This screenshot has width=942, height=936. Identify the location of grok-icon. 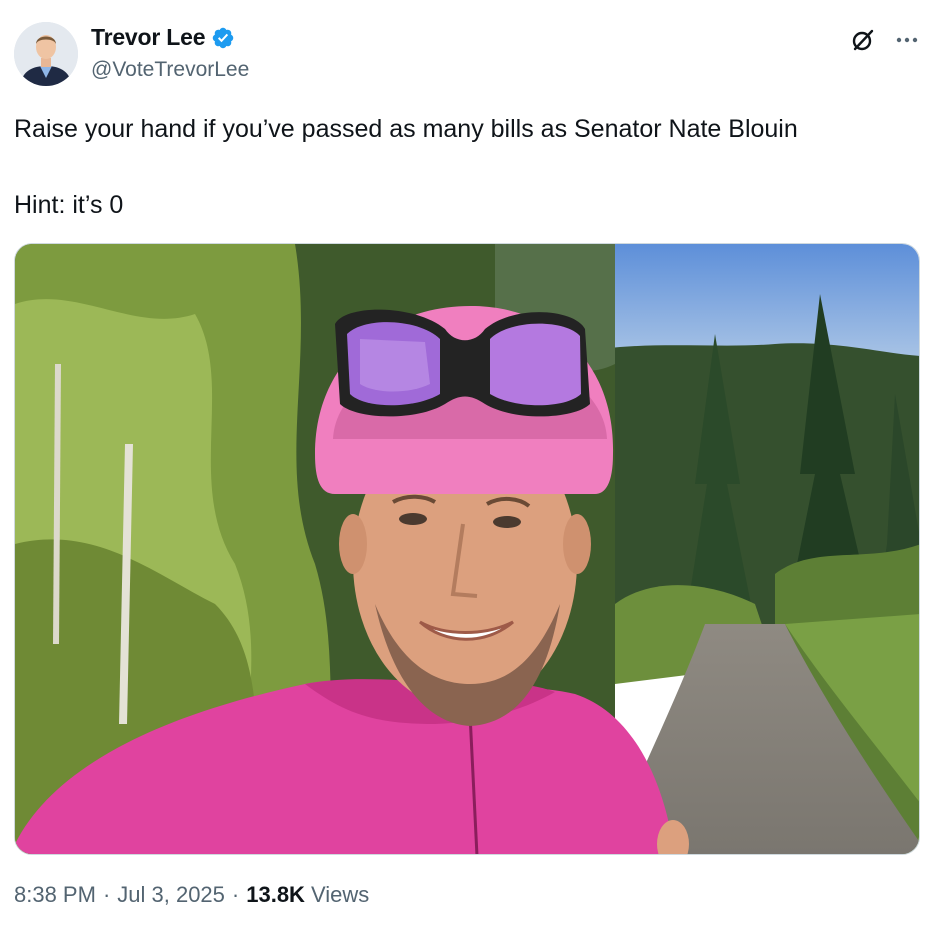
(863, 40).